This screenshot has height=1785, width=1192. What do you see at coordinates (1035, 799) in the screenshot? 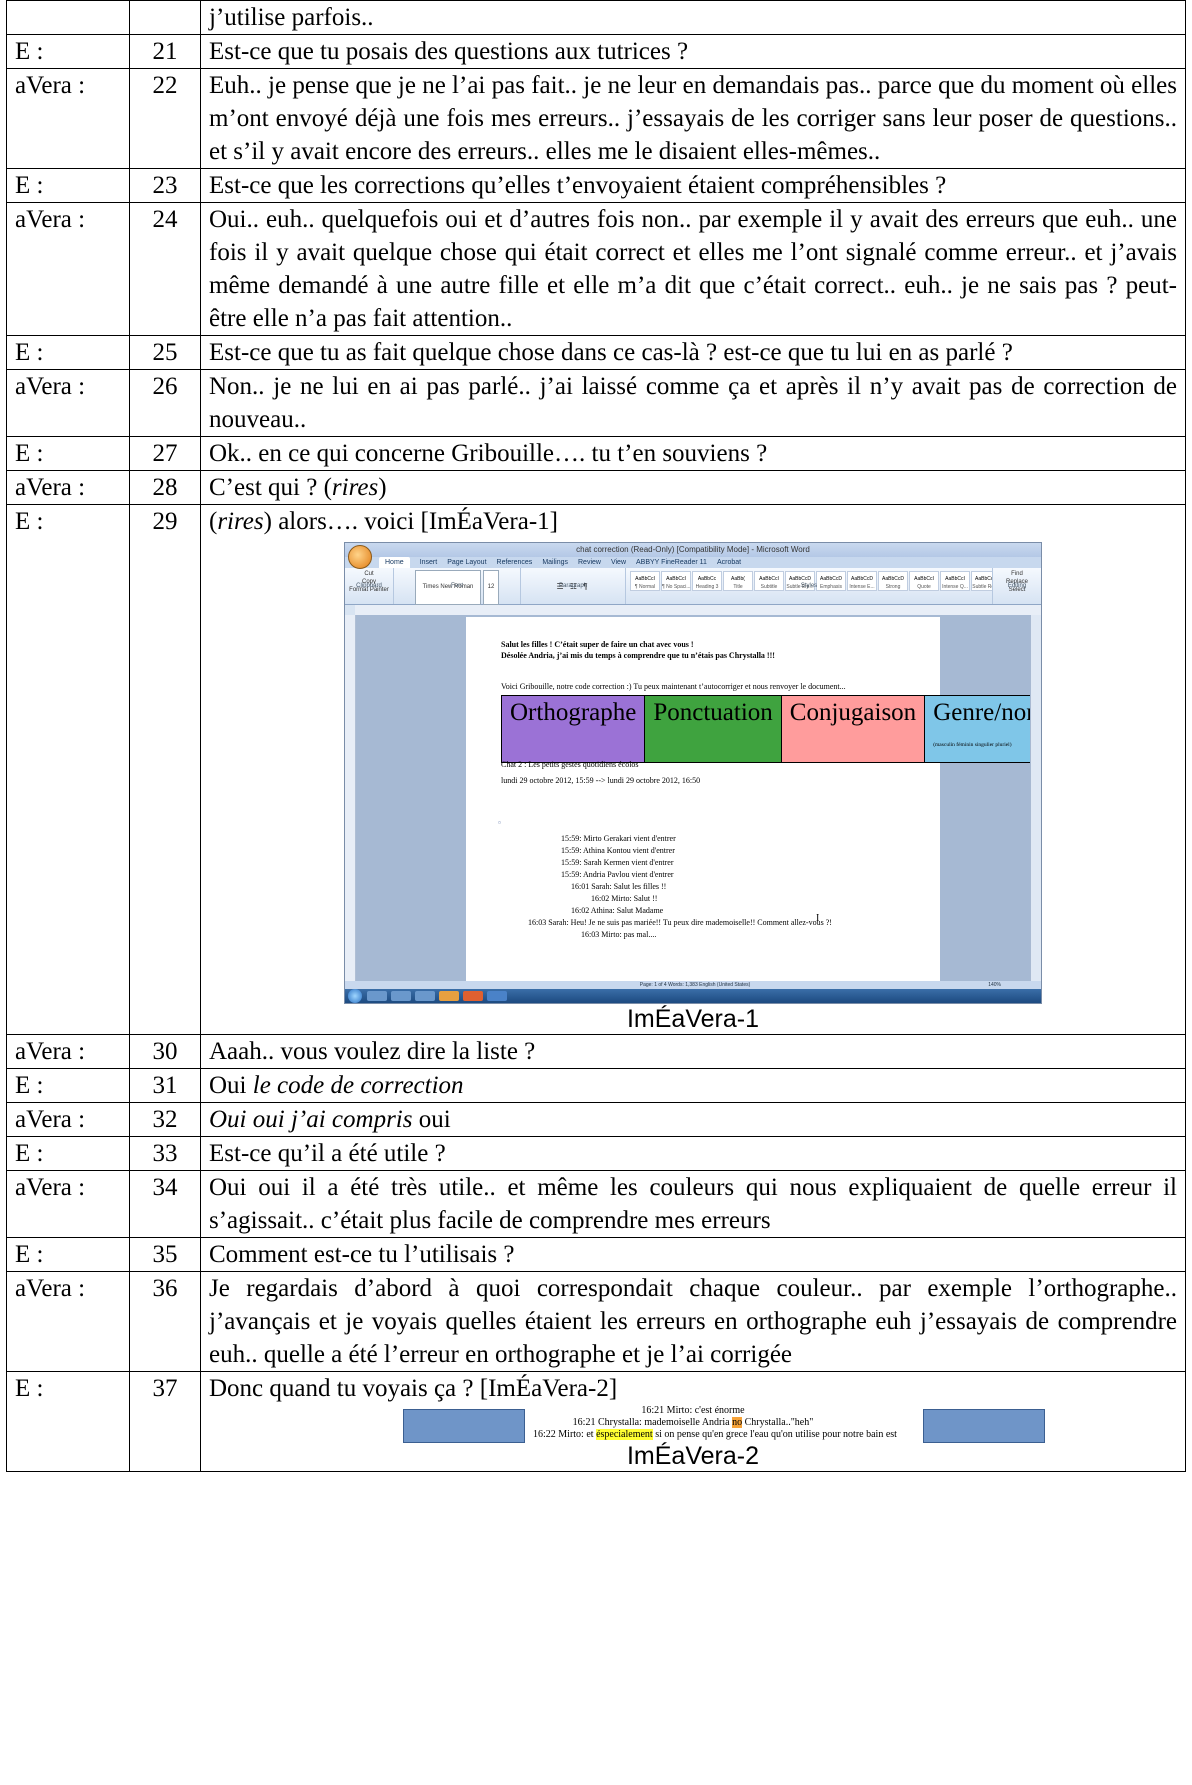
I see `vertical-scrollbar` at bounding box center [1035, 799].